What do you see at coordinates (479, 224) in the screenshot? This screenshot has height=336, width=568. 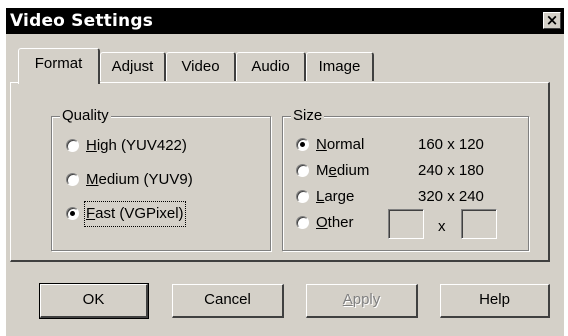 I see `other-height-input` at bounding box center [479, 224].